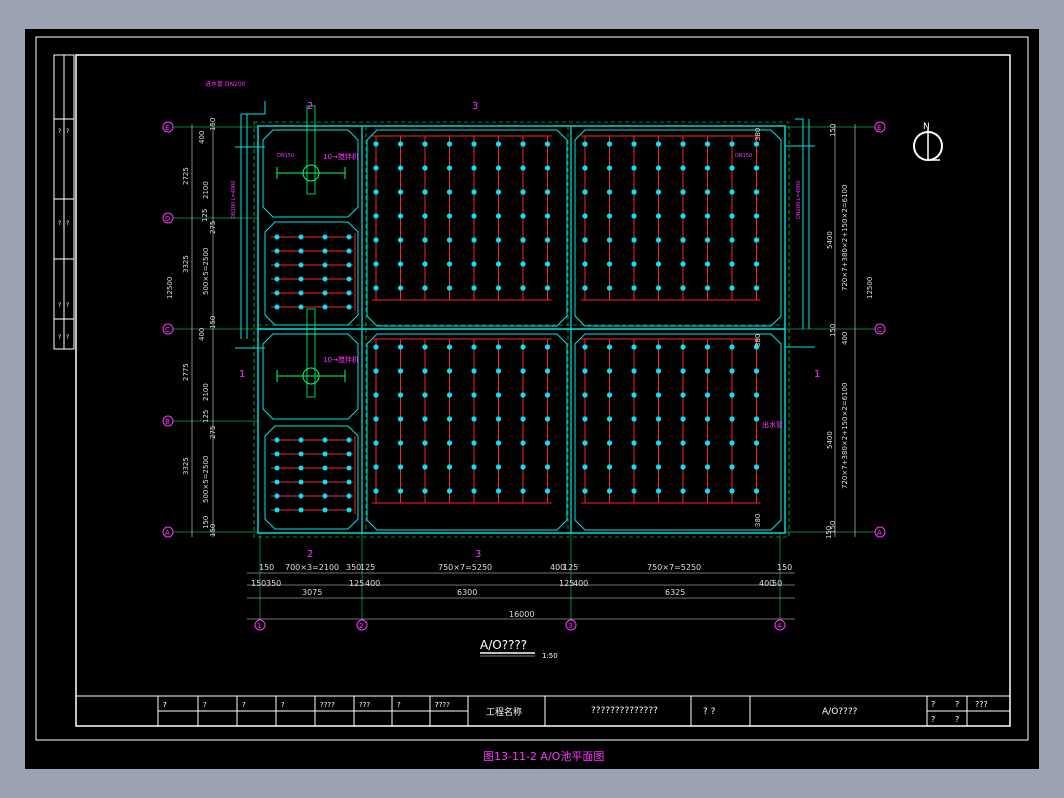 This screenshot has width=1064, height=798. What do you see at coordinates (504, 712) in the screenshot?
I see `project-label: 工程名称` at bounding box center [504, 712].